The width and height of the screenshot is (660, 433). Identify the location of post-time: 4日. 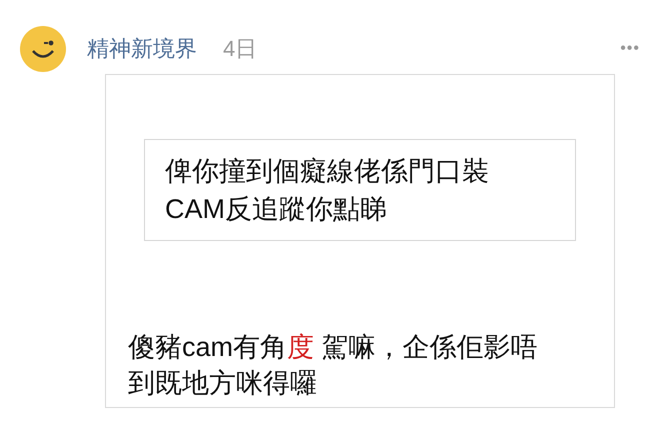
(240, 49).